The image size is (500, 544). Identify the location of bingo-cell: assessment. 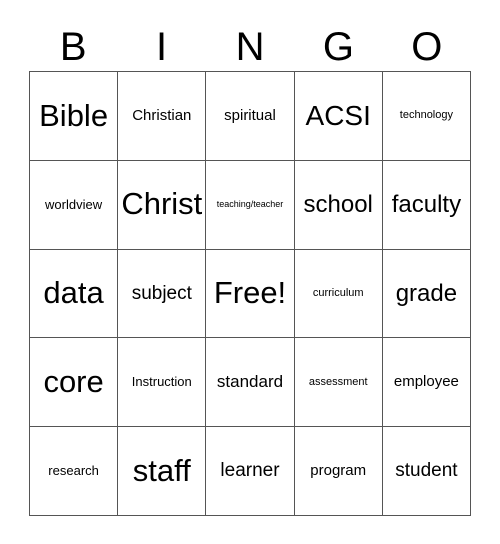
(338, 383).